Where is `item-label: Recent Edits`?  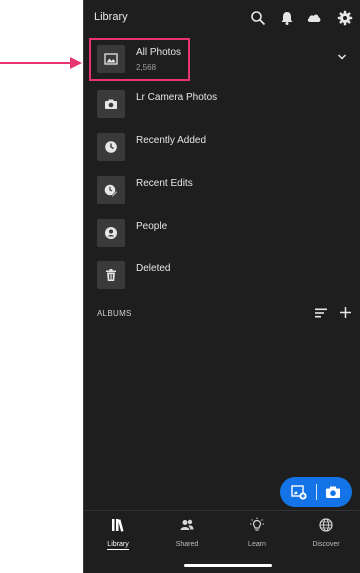 item-label: Recent Edits is located at coordinates (164, 183).